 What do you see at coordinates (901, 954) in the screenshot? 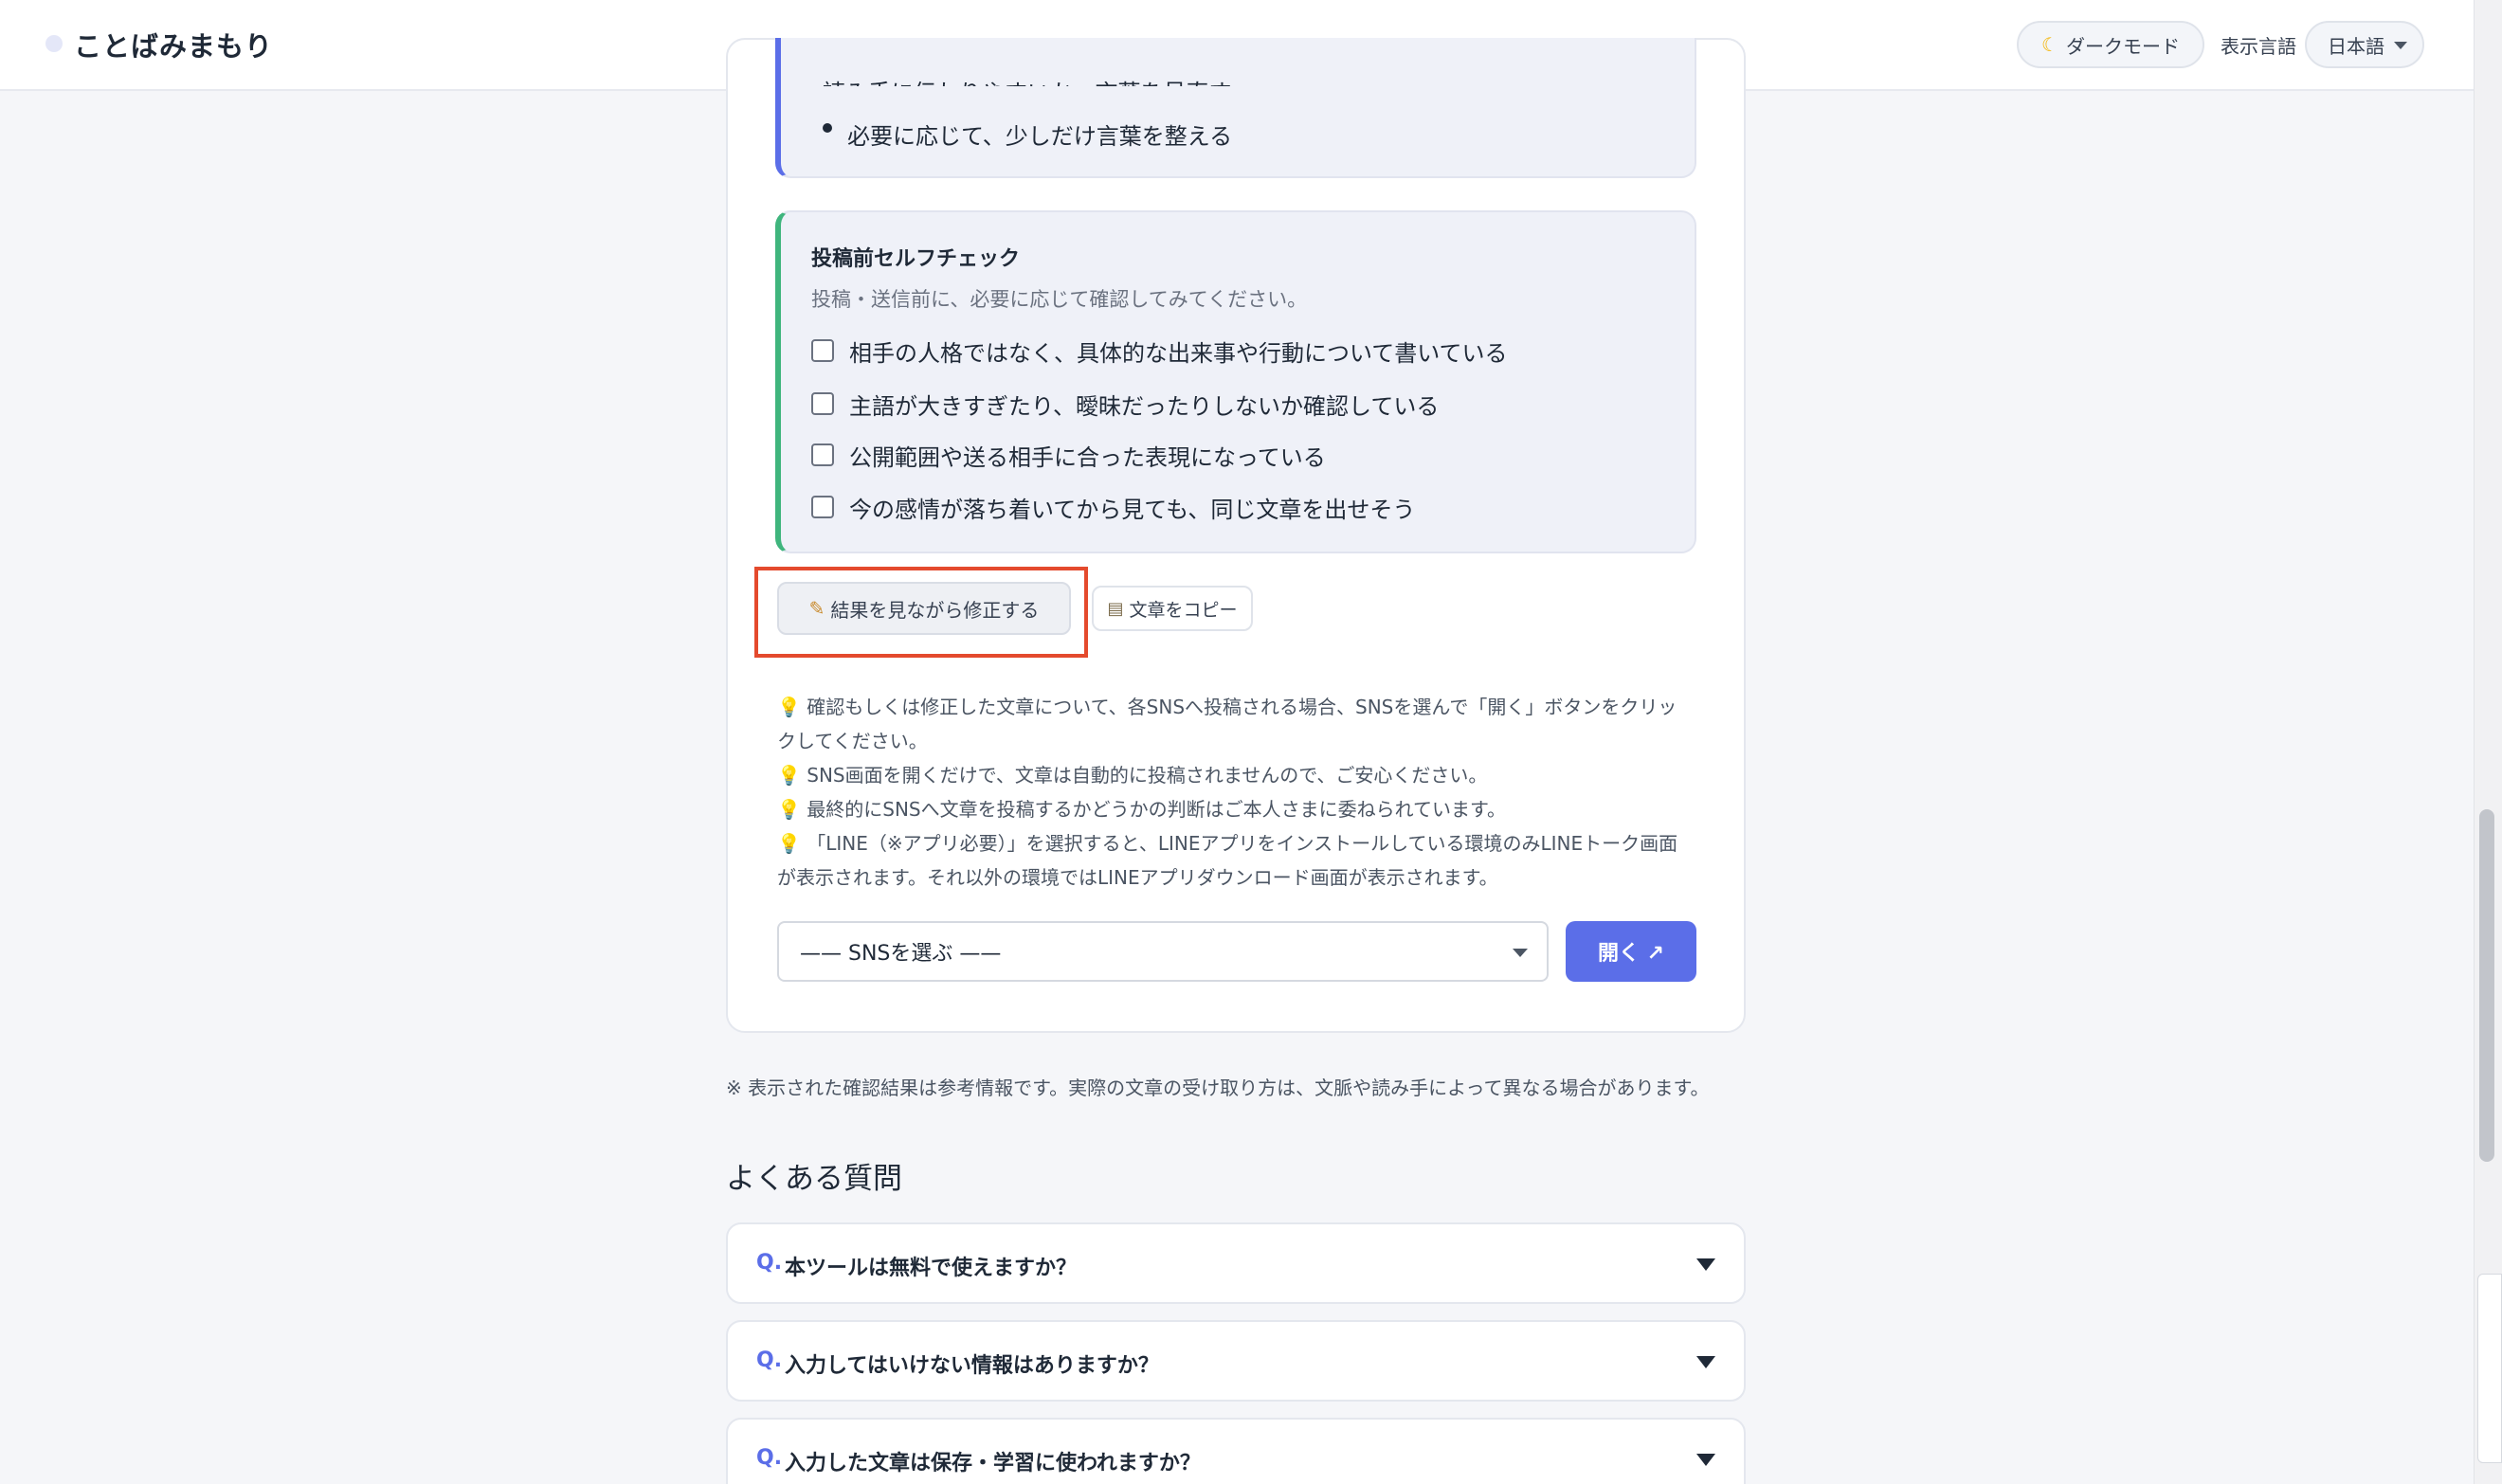
I see `sns-select-value: —— SNSを選ぶ ——` at bounding box center [901, 954].